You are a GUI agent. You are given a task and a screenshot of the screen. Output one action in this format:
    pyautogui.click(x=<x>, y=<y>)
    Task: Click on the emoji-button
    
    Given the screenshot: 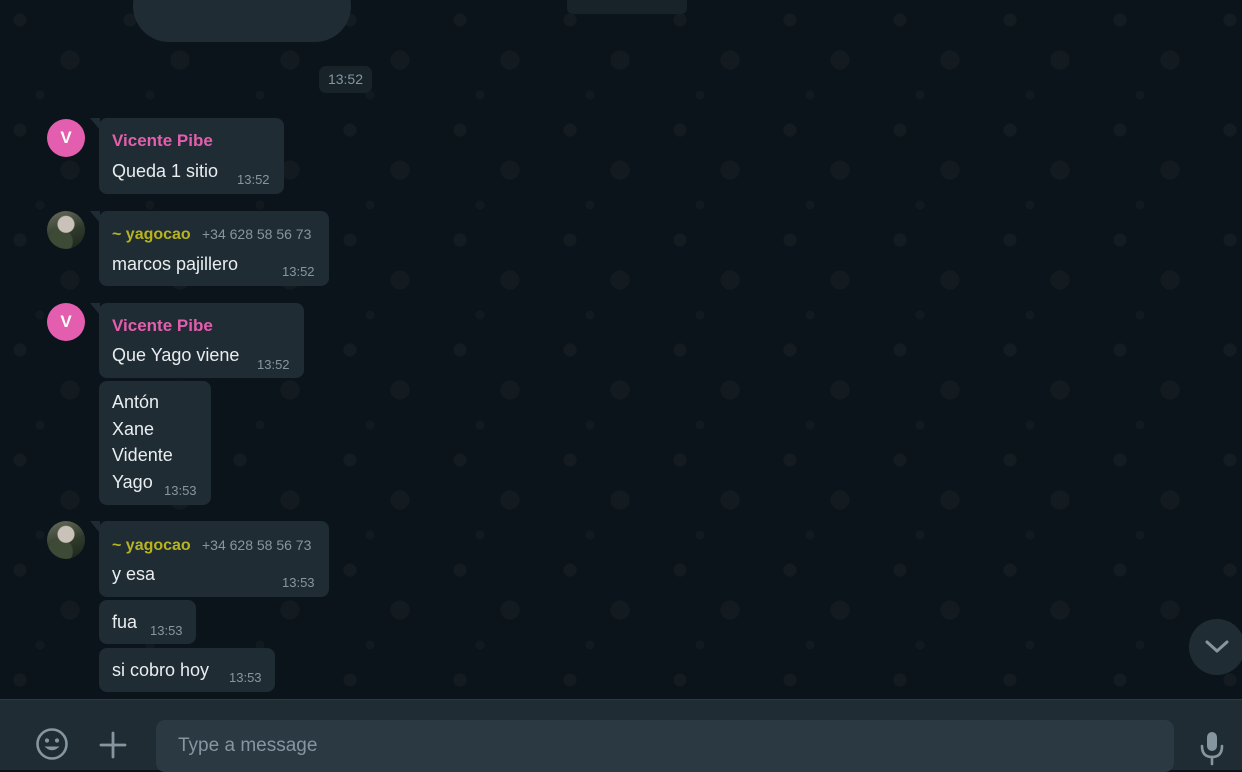 What is the action you would take?
    pyautogui.click(x=52, y=744)
    